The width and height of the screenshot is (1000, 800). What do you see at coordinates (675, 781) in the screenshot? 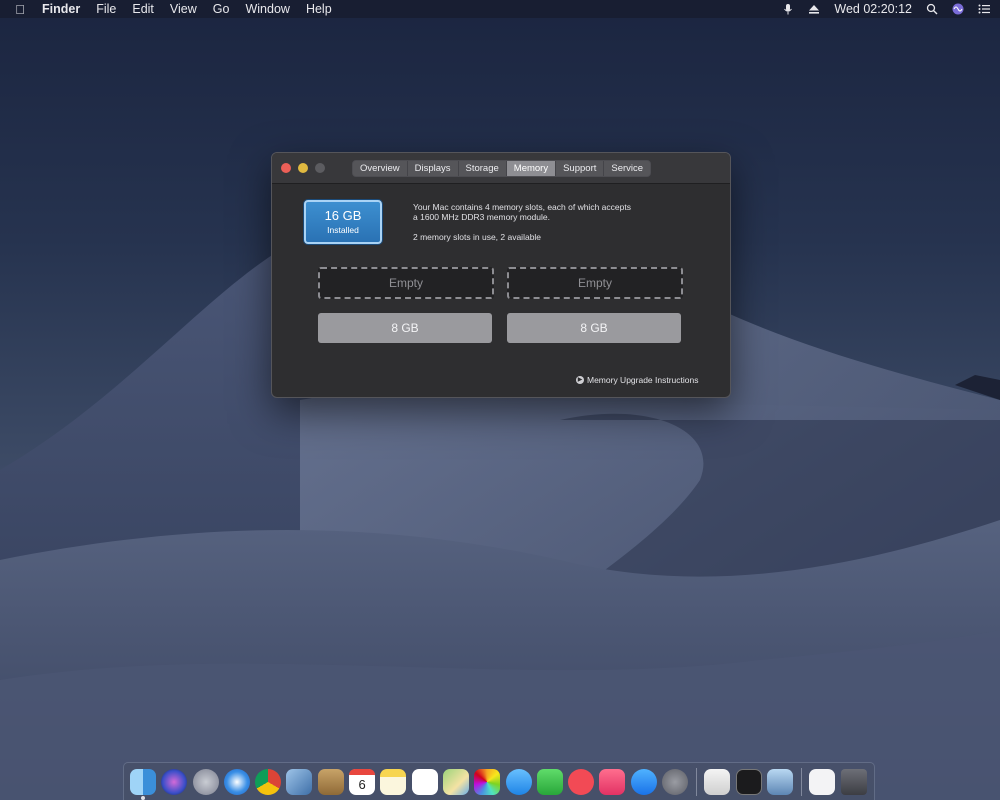
I see `system-preferences-icon` at bounding box center [675, 781].